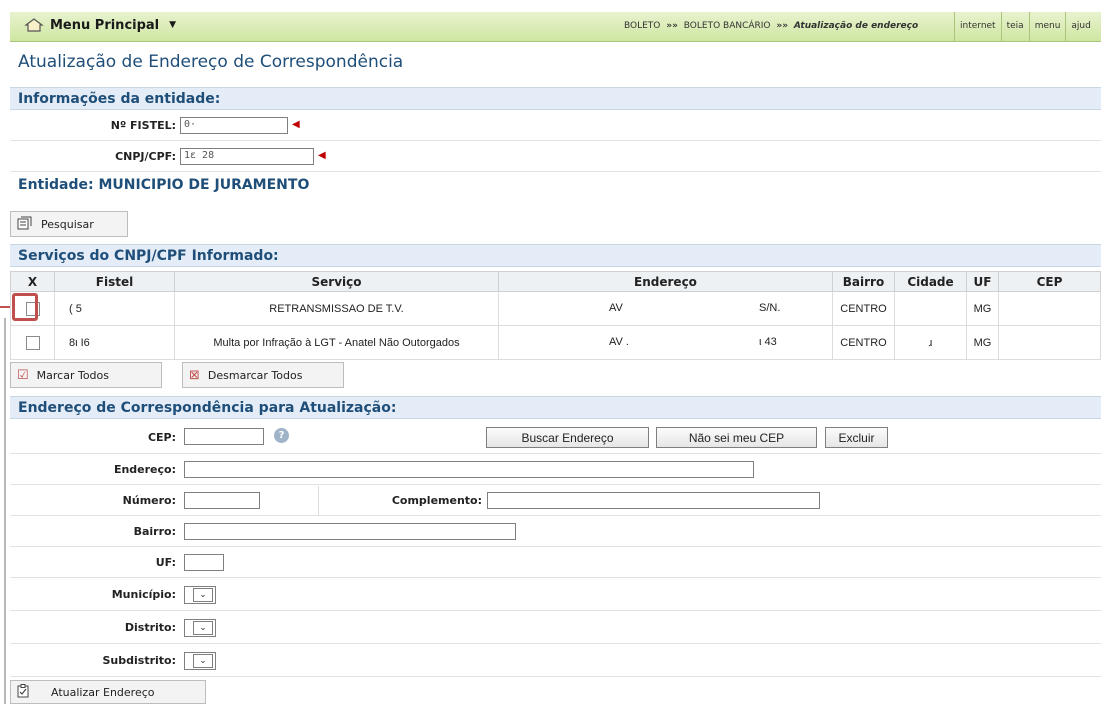 This screenshot has width=1101, height=704. What do you see at coordinates (555, 185) in the screenshot?
I see `entity-heading: Entidade: MUNICIPIO DE JURAMENTO` at bounding box center [555, 185].